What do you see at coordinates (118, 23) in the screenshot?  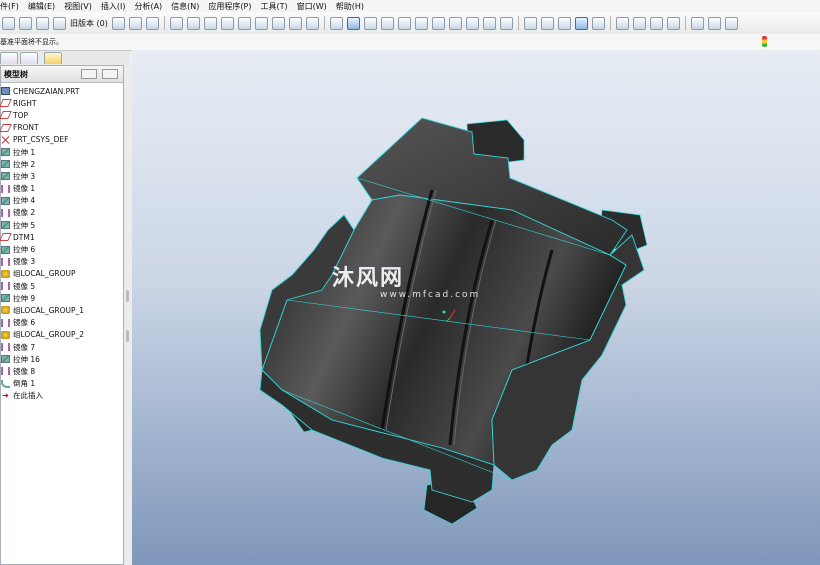 I see `print-icon` at bounding box center [118, 23].